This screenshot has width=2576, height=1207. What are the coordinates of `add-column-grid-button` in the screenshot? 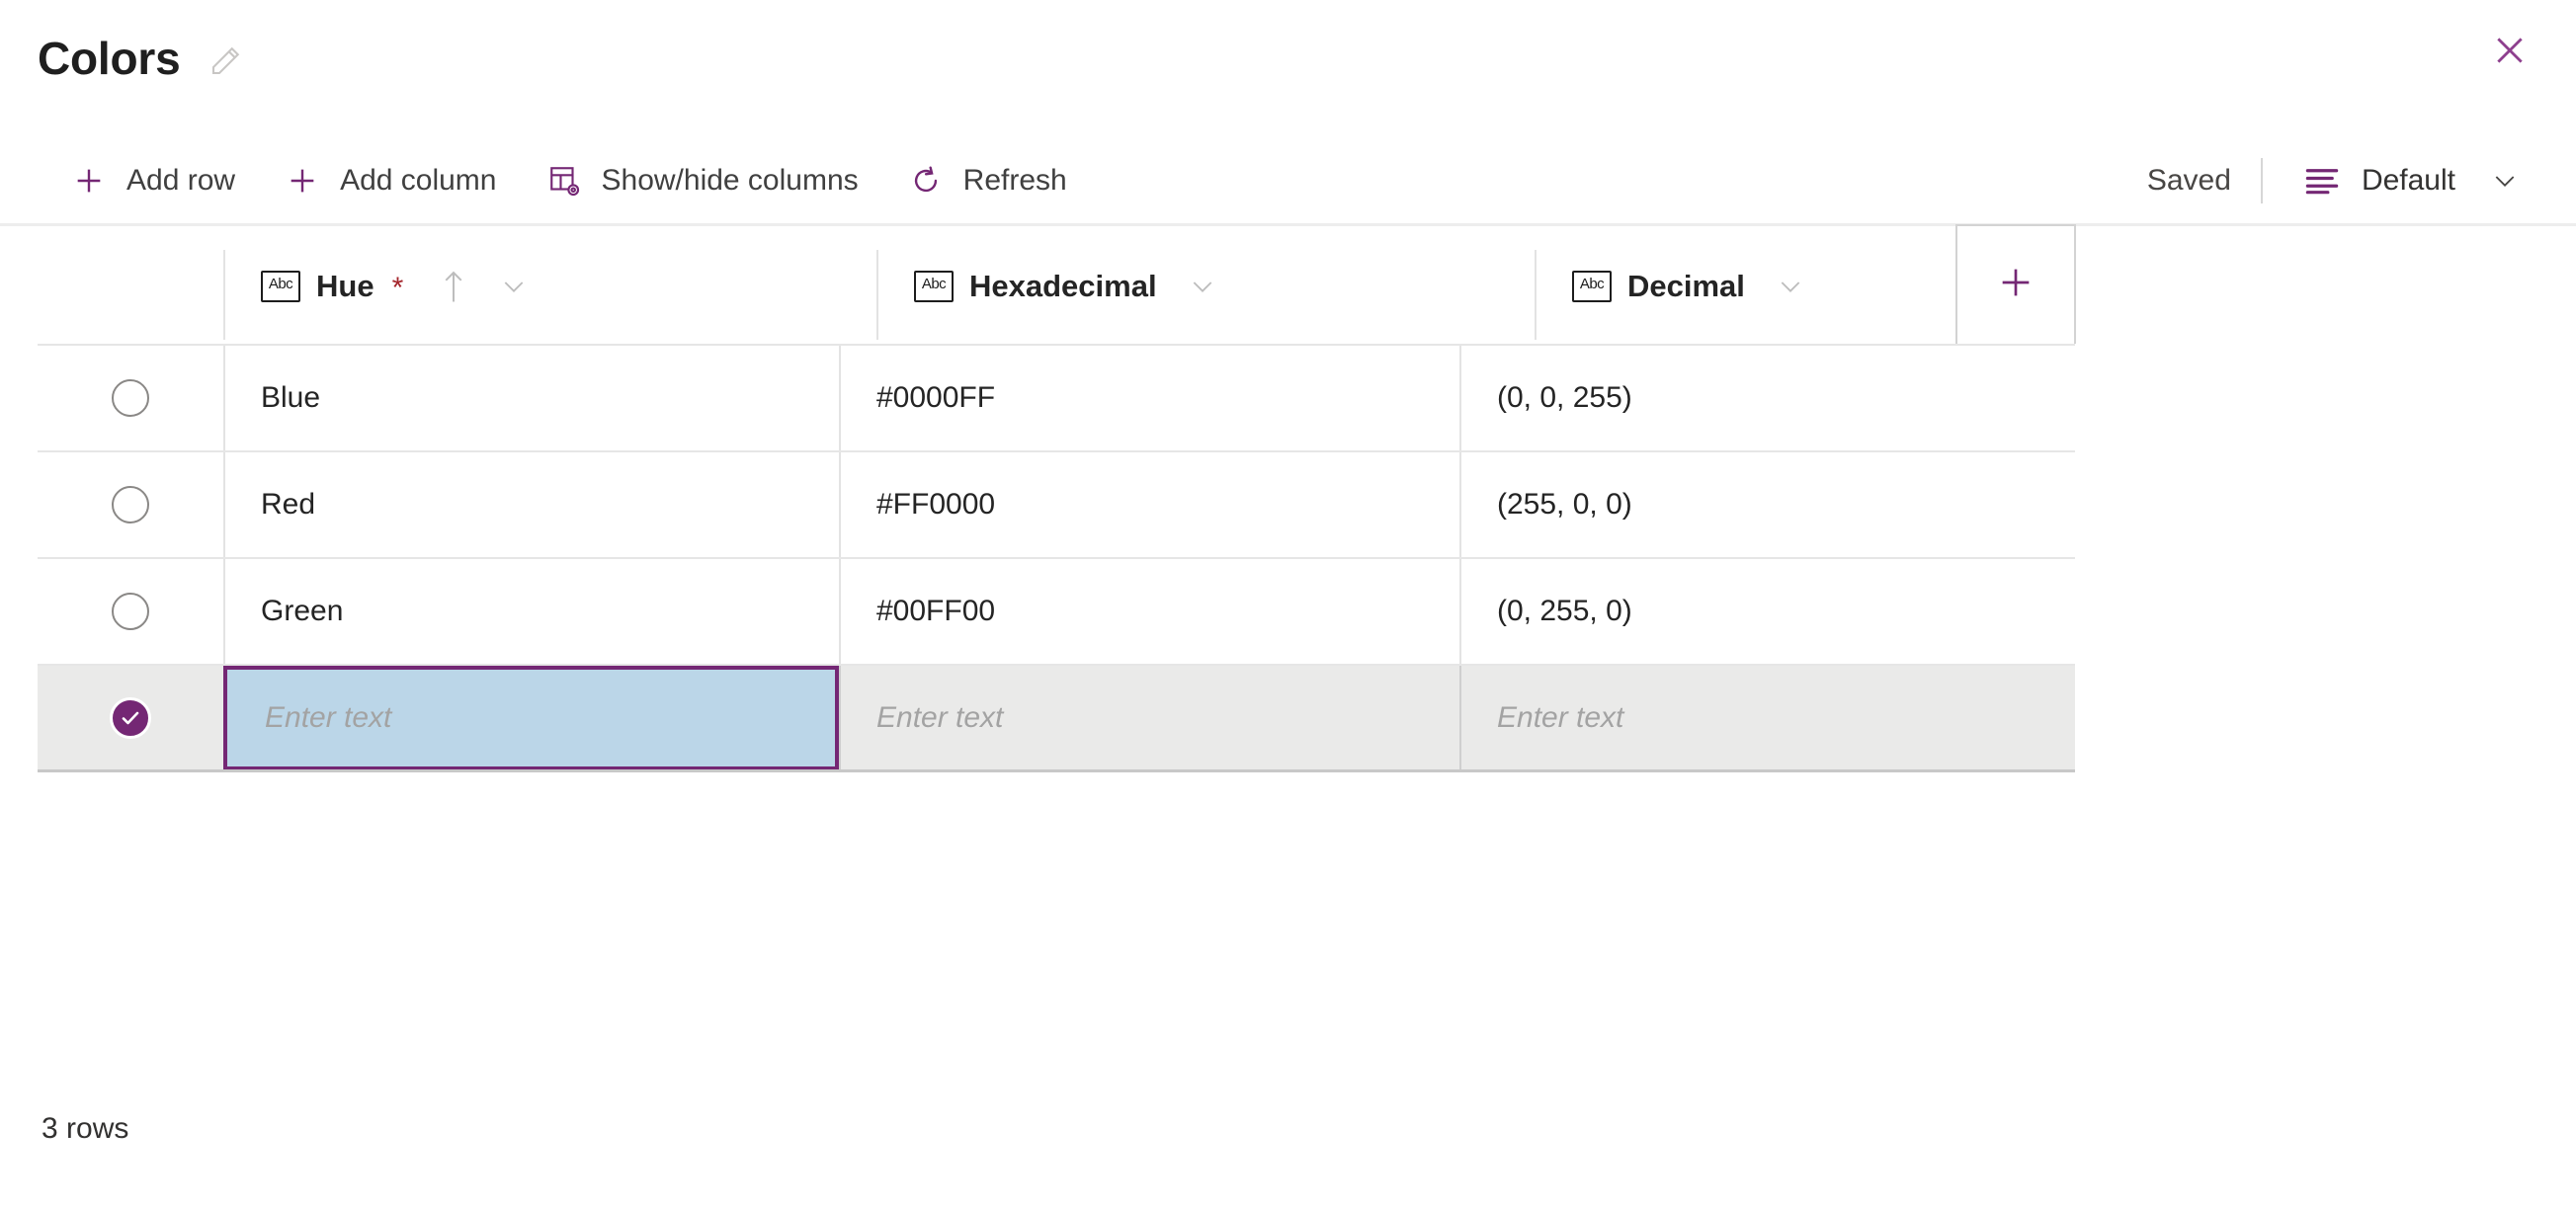 It's located at (2015, 284).